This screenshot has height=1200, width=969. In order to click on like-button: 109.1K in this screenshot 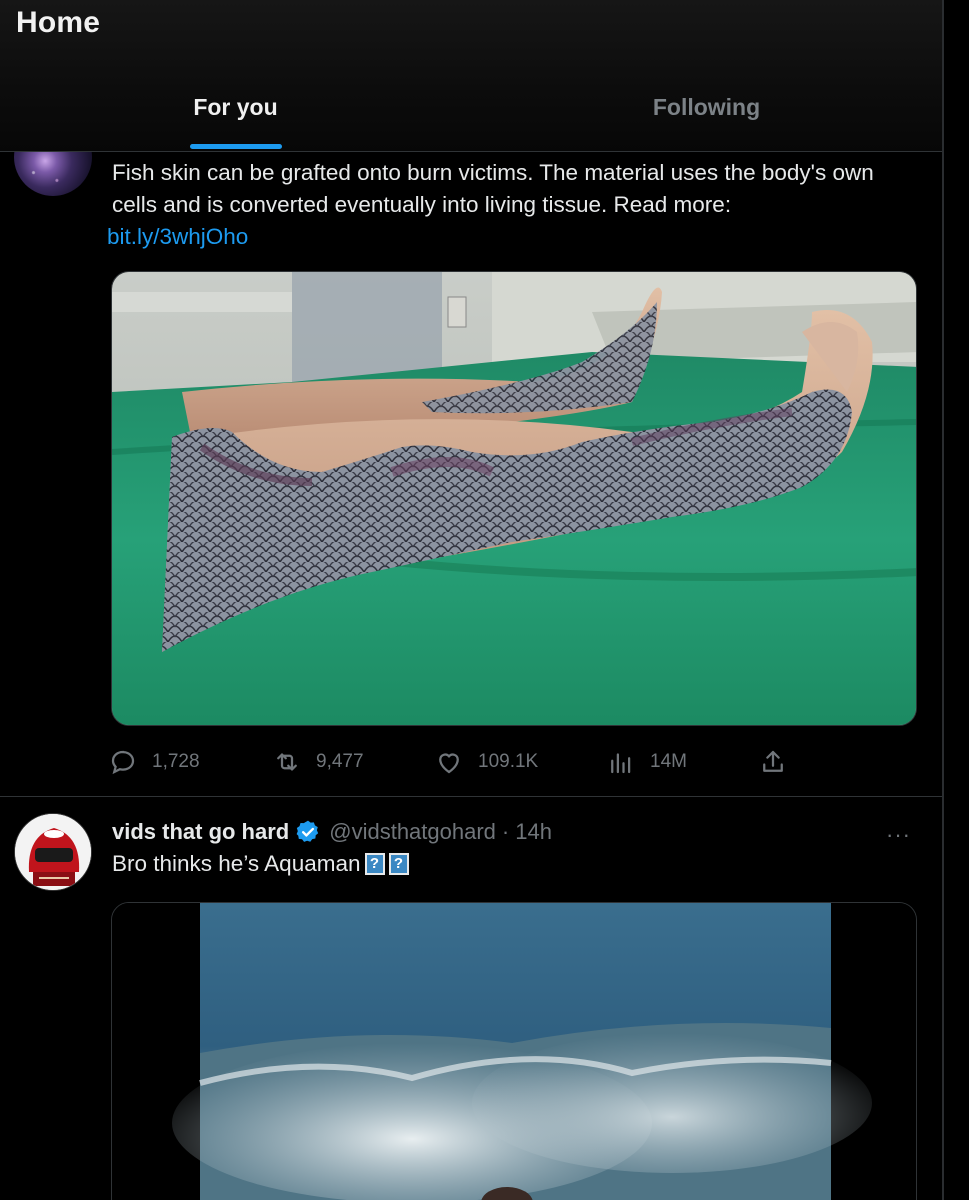, I will do `click(486, 762)`.